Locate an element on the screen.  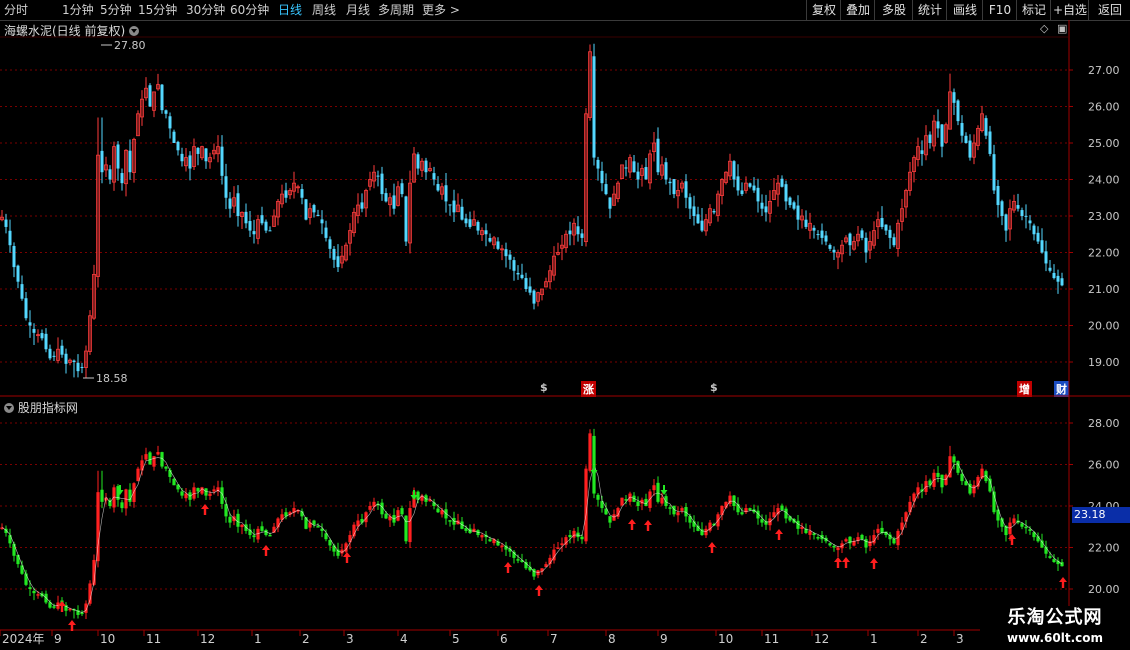
sub-y-label-3: 22.00 is located at coordinates (1104, 548).